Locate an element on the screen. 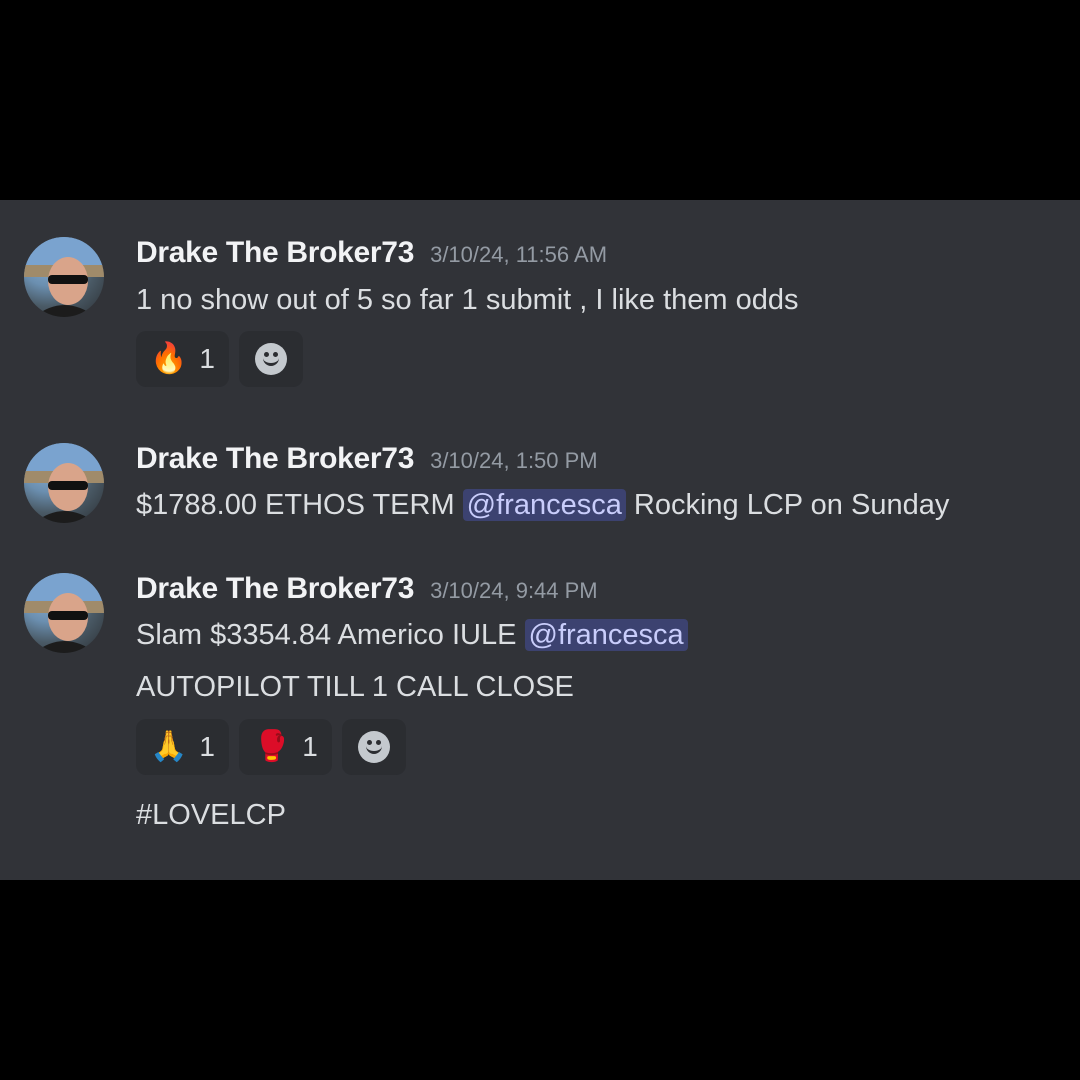 The width and height of the screenshot is (1080, 1080). timestamp: 3/10/24, 11:56 AM is located at coordinates (519, 254).